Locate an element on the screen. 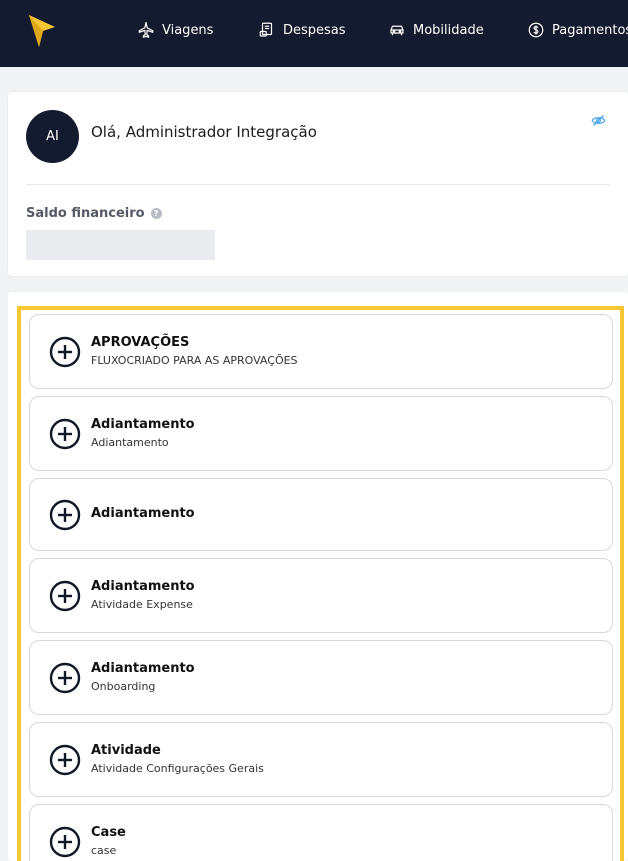  item-subtitle: Atividade Expense is located at coordinates (142, 604).